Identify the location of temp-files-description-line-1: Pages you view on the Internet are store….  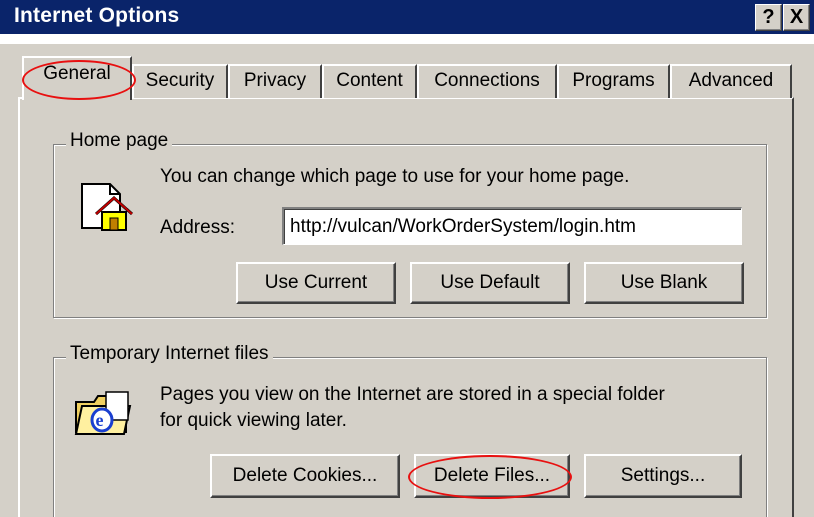
(412, 394).